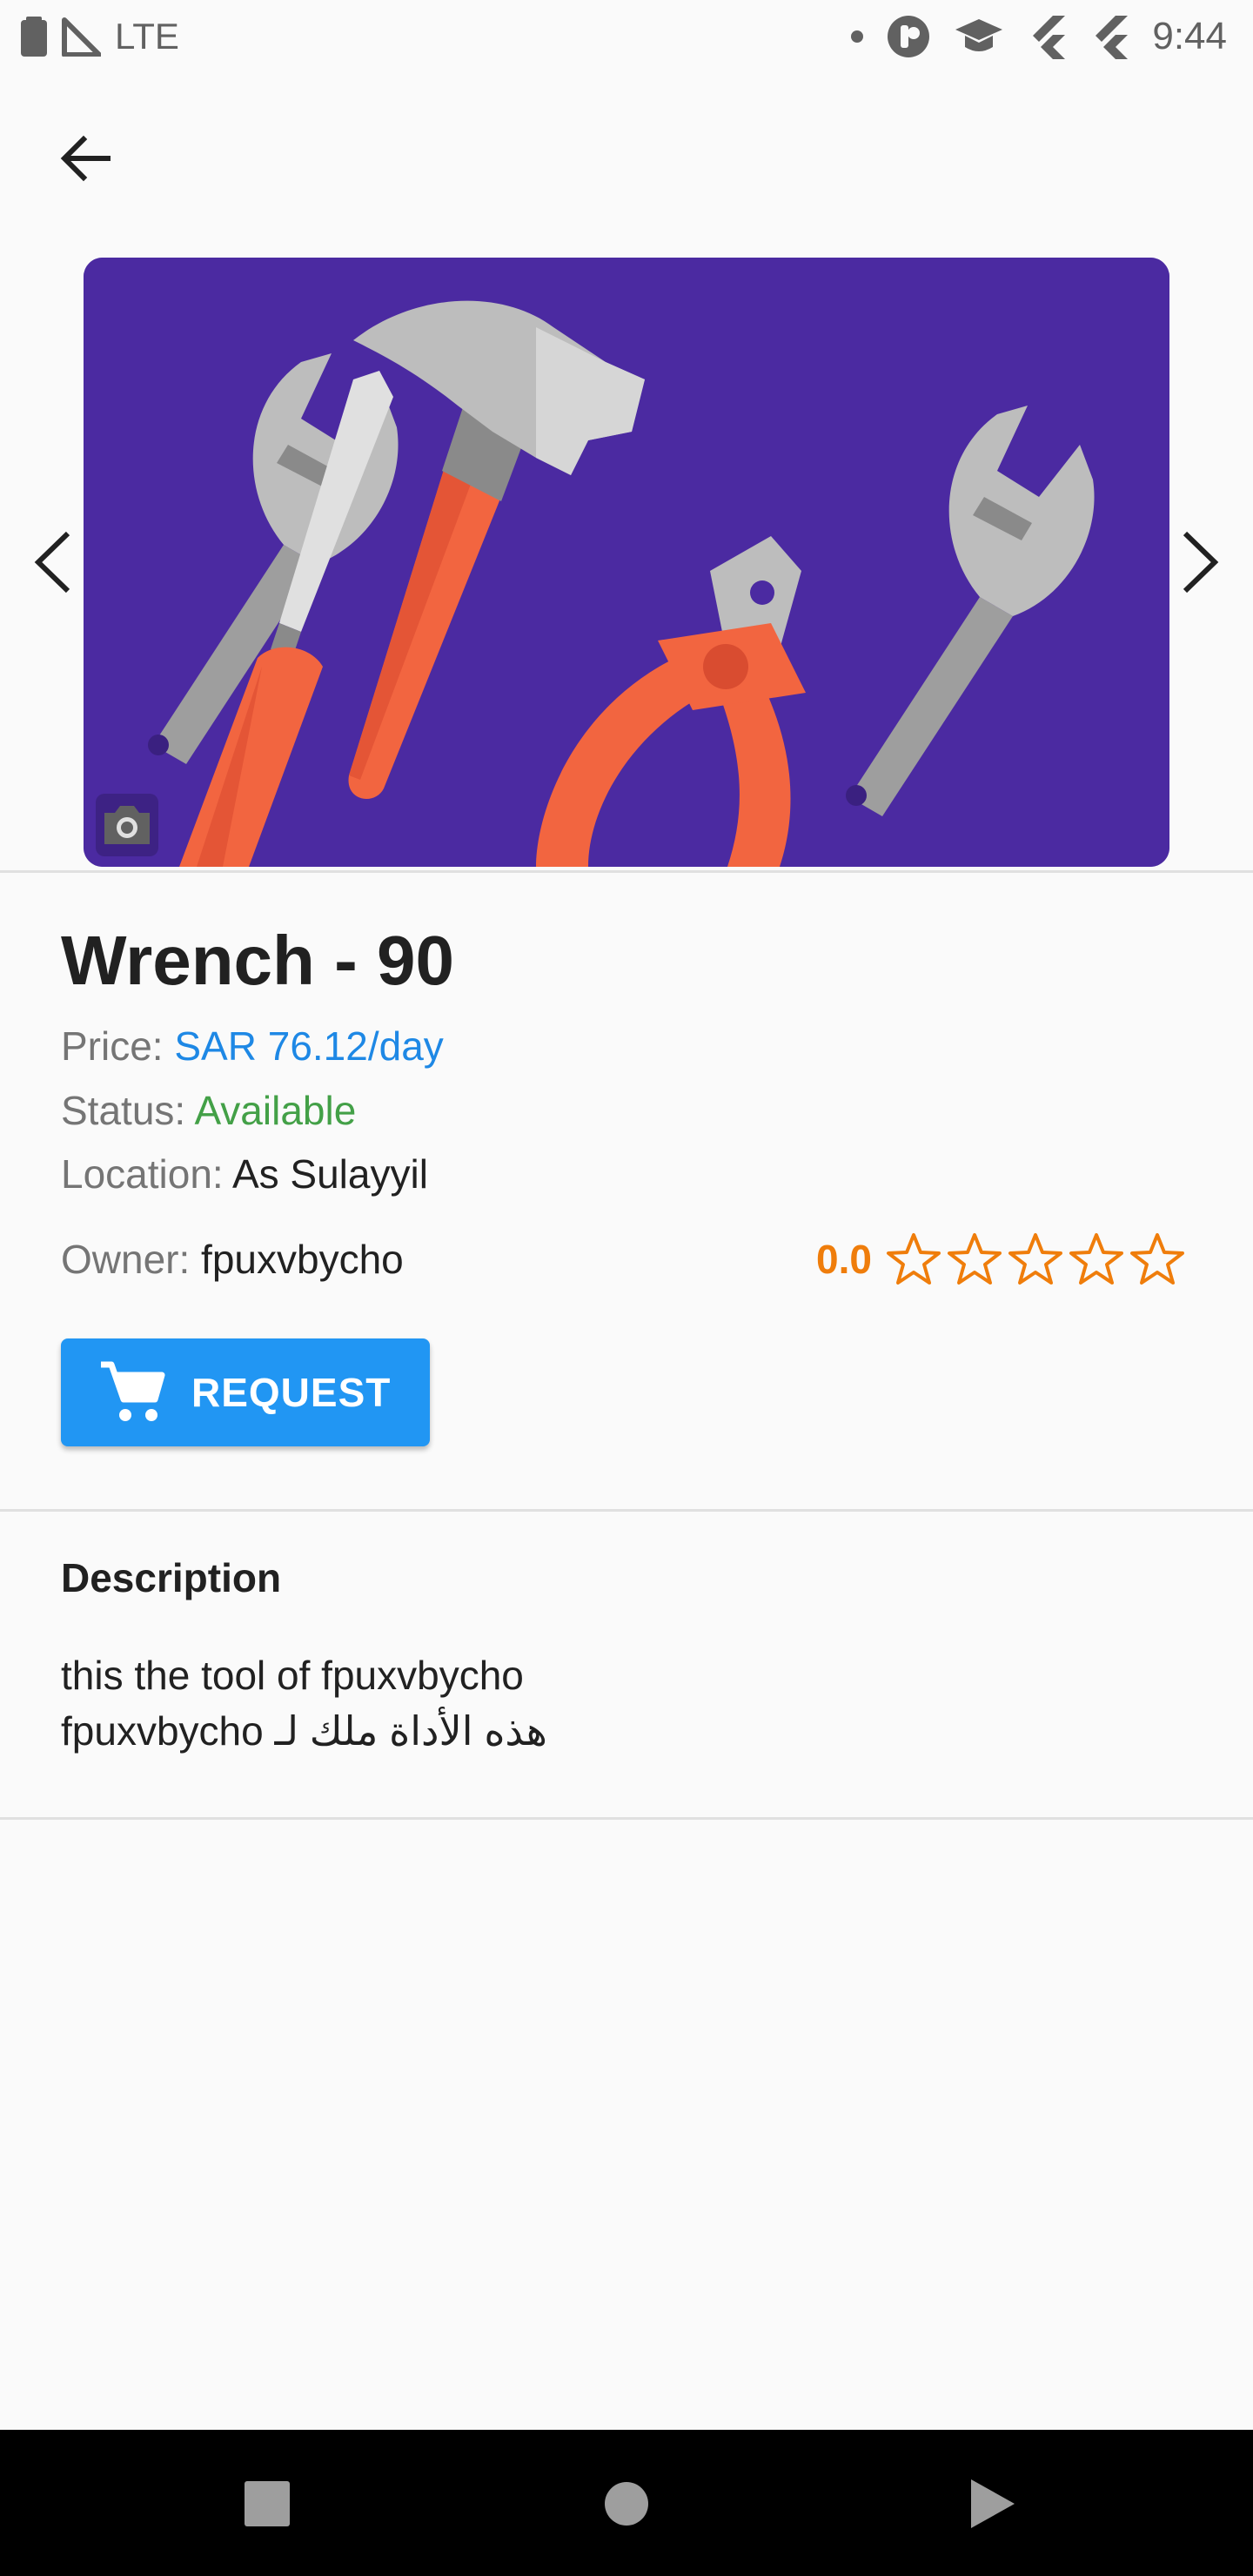 This screenshot has width=1253, height=2576. I want to click on price-row: Price: SAR 76.12/day, so click(252, 1046).